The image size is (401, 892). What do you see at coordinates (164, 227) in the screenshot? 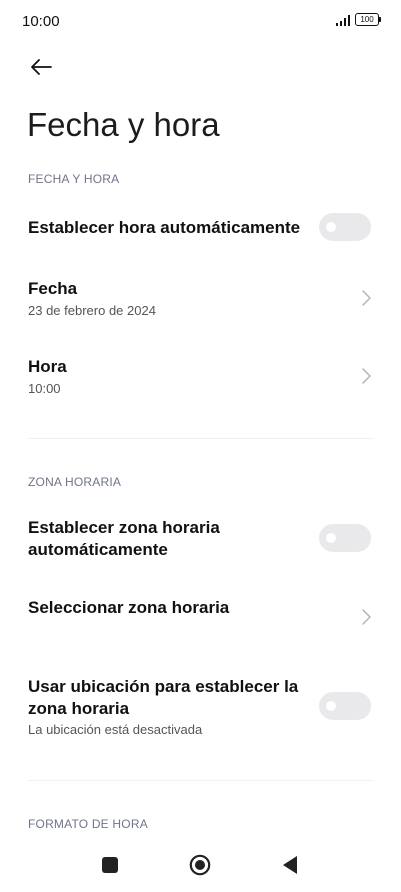
I see `auto-time-label: Establecer hora automáticamente` at bounding box center [164, 227].